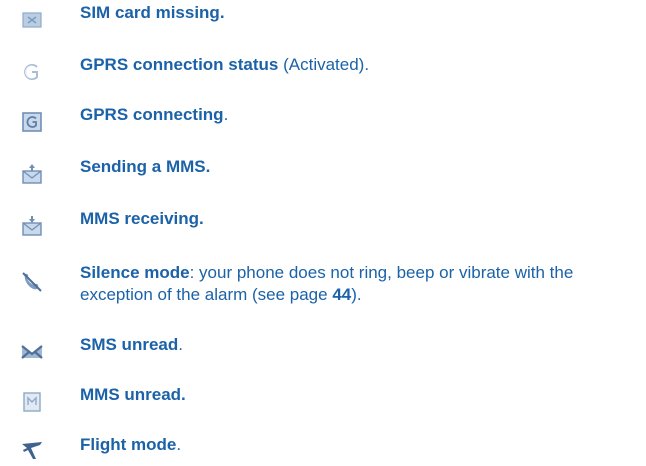 Image resolution: width=646 pixels, height=466 pixels. I want to click on item-title: GPRS connection status, so click(179, 64).